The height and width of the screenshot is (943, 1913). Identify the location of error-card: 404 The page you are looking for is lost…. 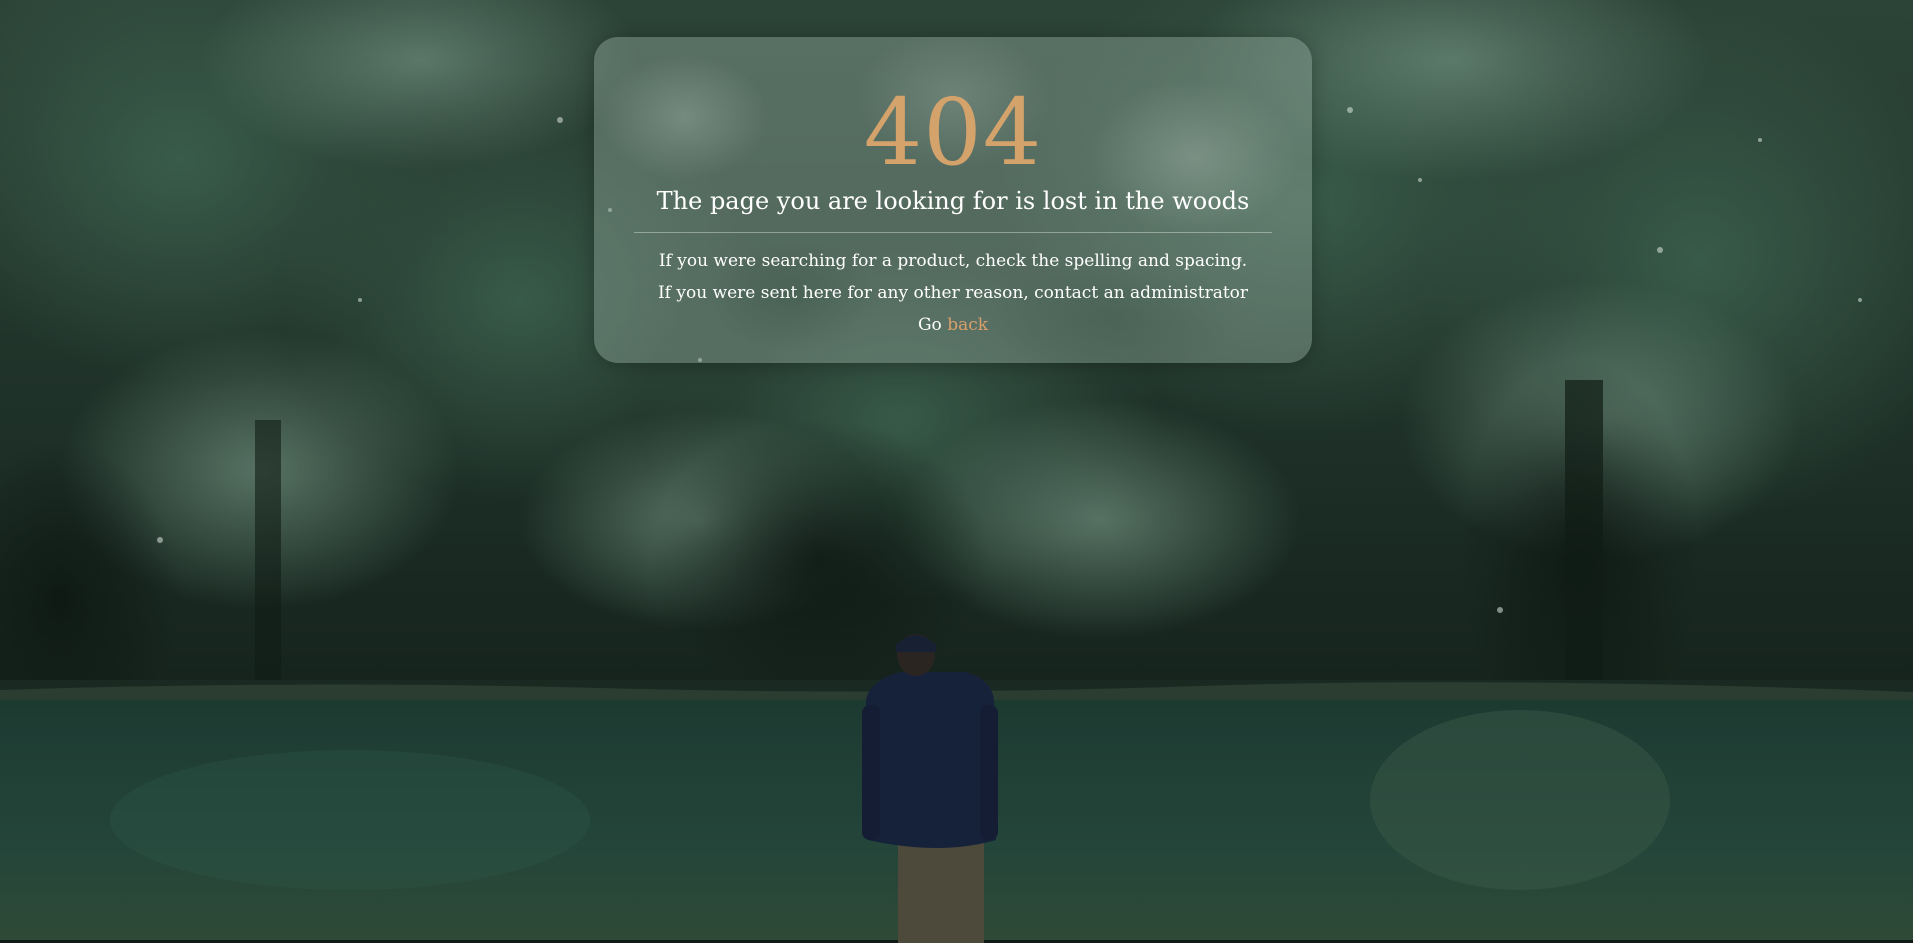
(953, 200).